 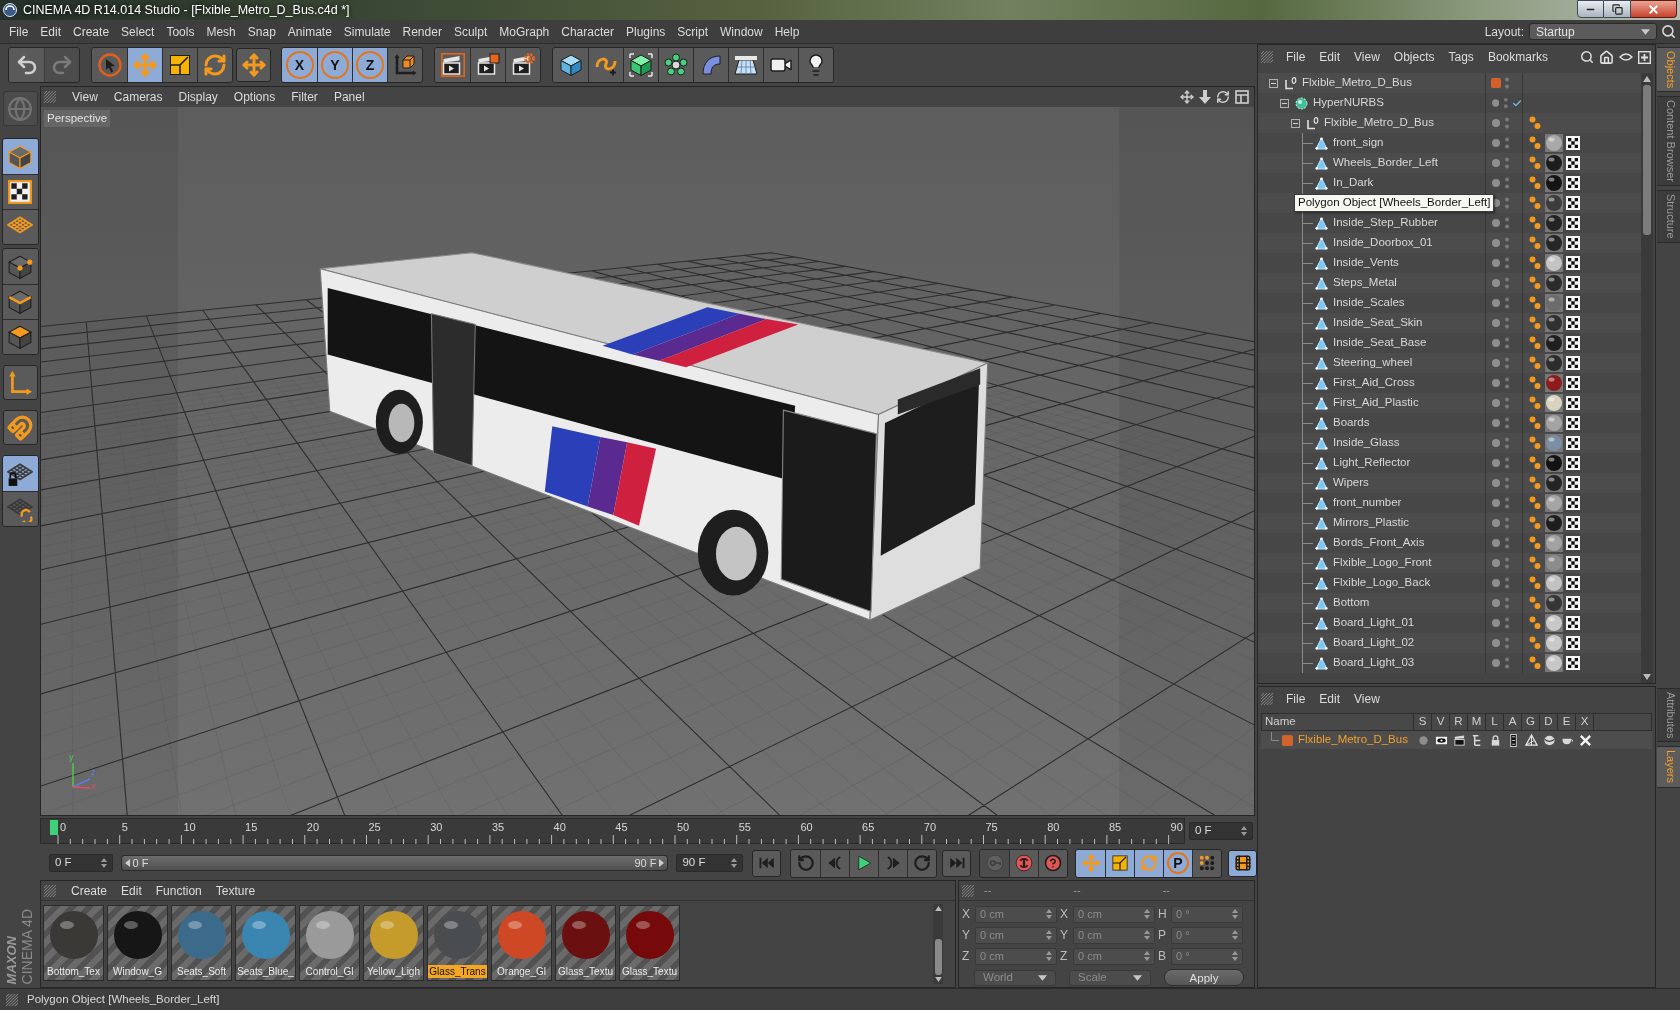 What do you see at coordinates (367, 31) in the screenshot?
I see `menu-item: Simulate` at bounding box center [367, 31].